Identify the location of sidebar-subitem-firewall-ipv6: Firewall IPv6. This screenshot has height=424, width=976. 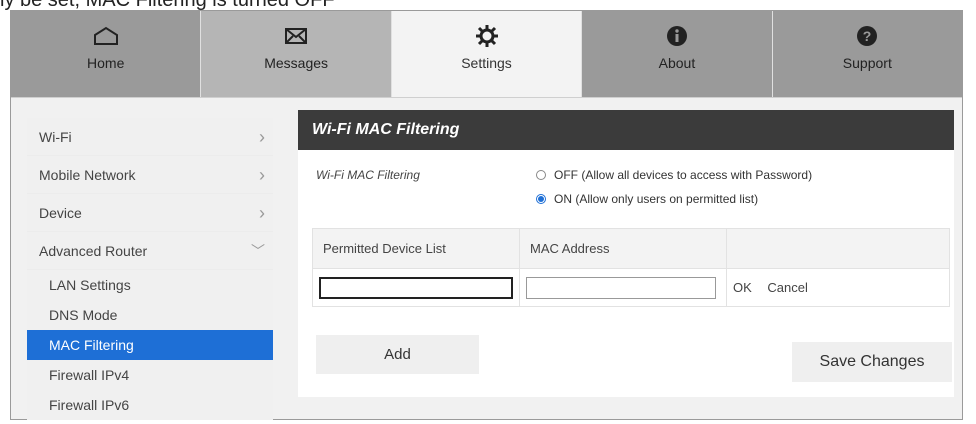
(150, 405).